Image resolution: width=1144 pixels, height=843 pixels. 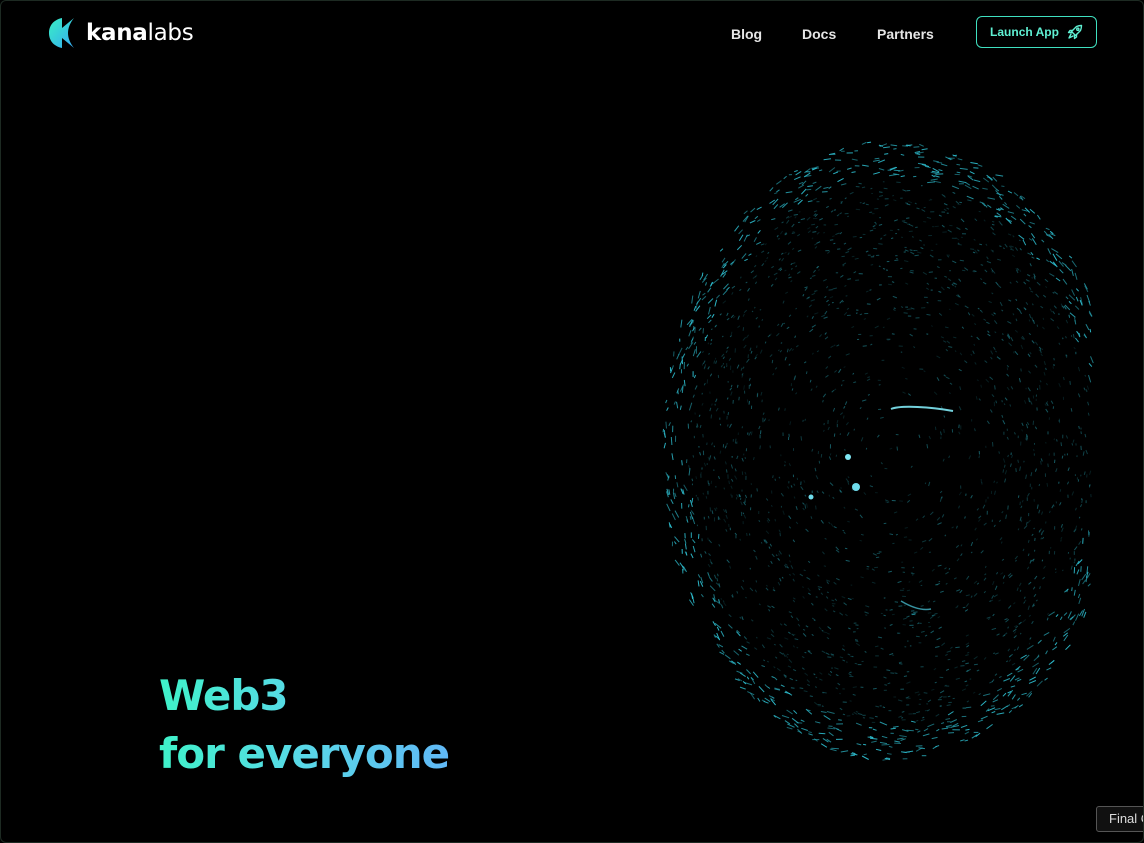 What do you see at coordinates (1075, 32) in the screenshot?
I see `rocket-icon` at bounding box center [1075, 32].